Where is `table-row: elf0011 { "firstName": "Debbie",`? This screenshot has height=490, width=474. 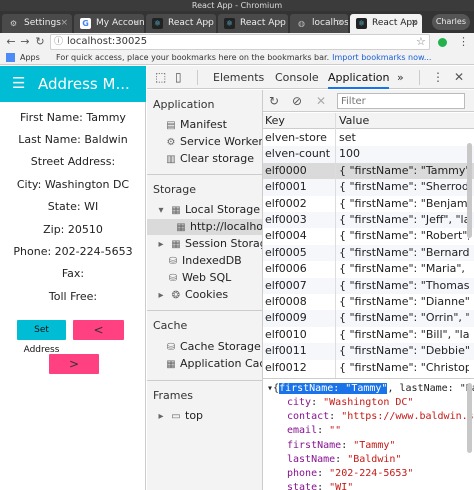 table-row: elf0011 { "firstName": "Debbie", is located at coordinates (368, 351).